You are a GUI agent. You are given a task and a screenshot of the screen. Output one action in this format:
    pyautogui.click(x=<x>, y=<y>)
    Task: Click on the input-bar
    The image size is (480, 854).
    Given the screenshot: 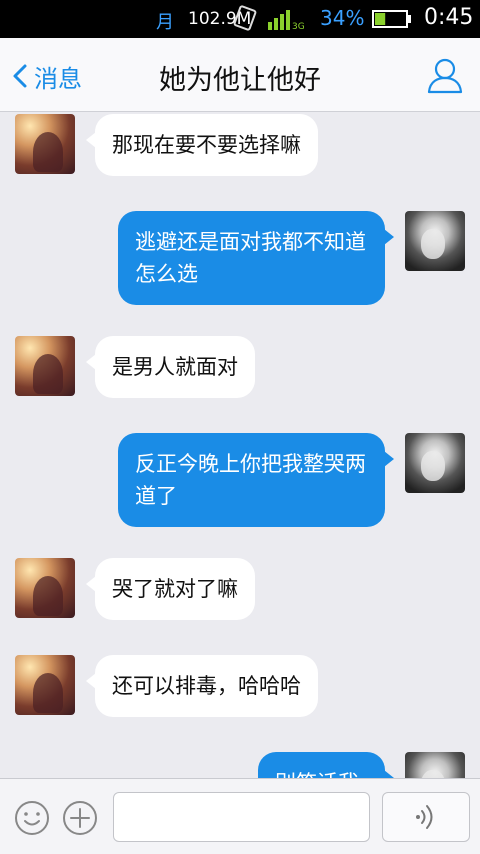 What is the action you would take?
    pyautogui.click(x=240, y=816)
    